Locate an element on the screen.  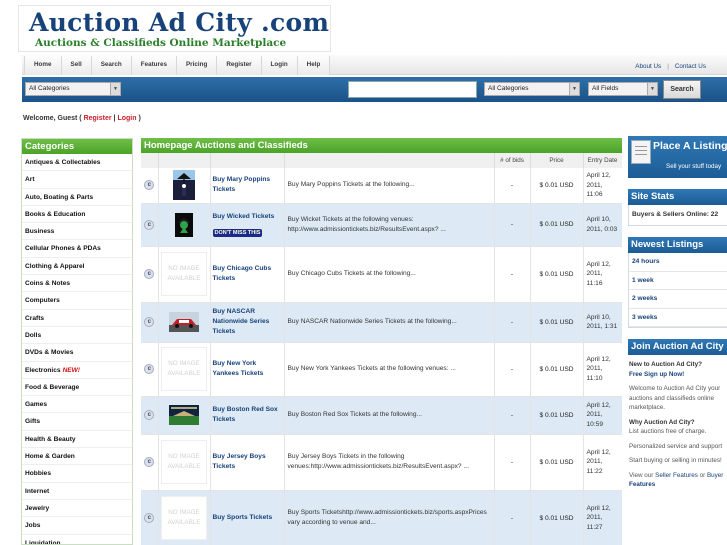
category-item: Dolls is located at coordinates (77, 336).